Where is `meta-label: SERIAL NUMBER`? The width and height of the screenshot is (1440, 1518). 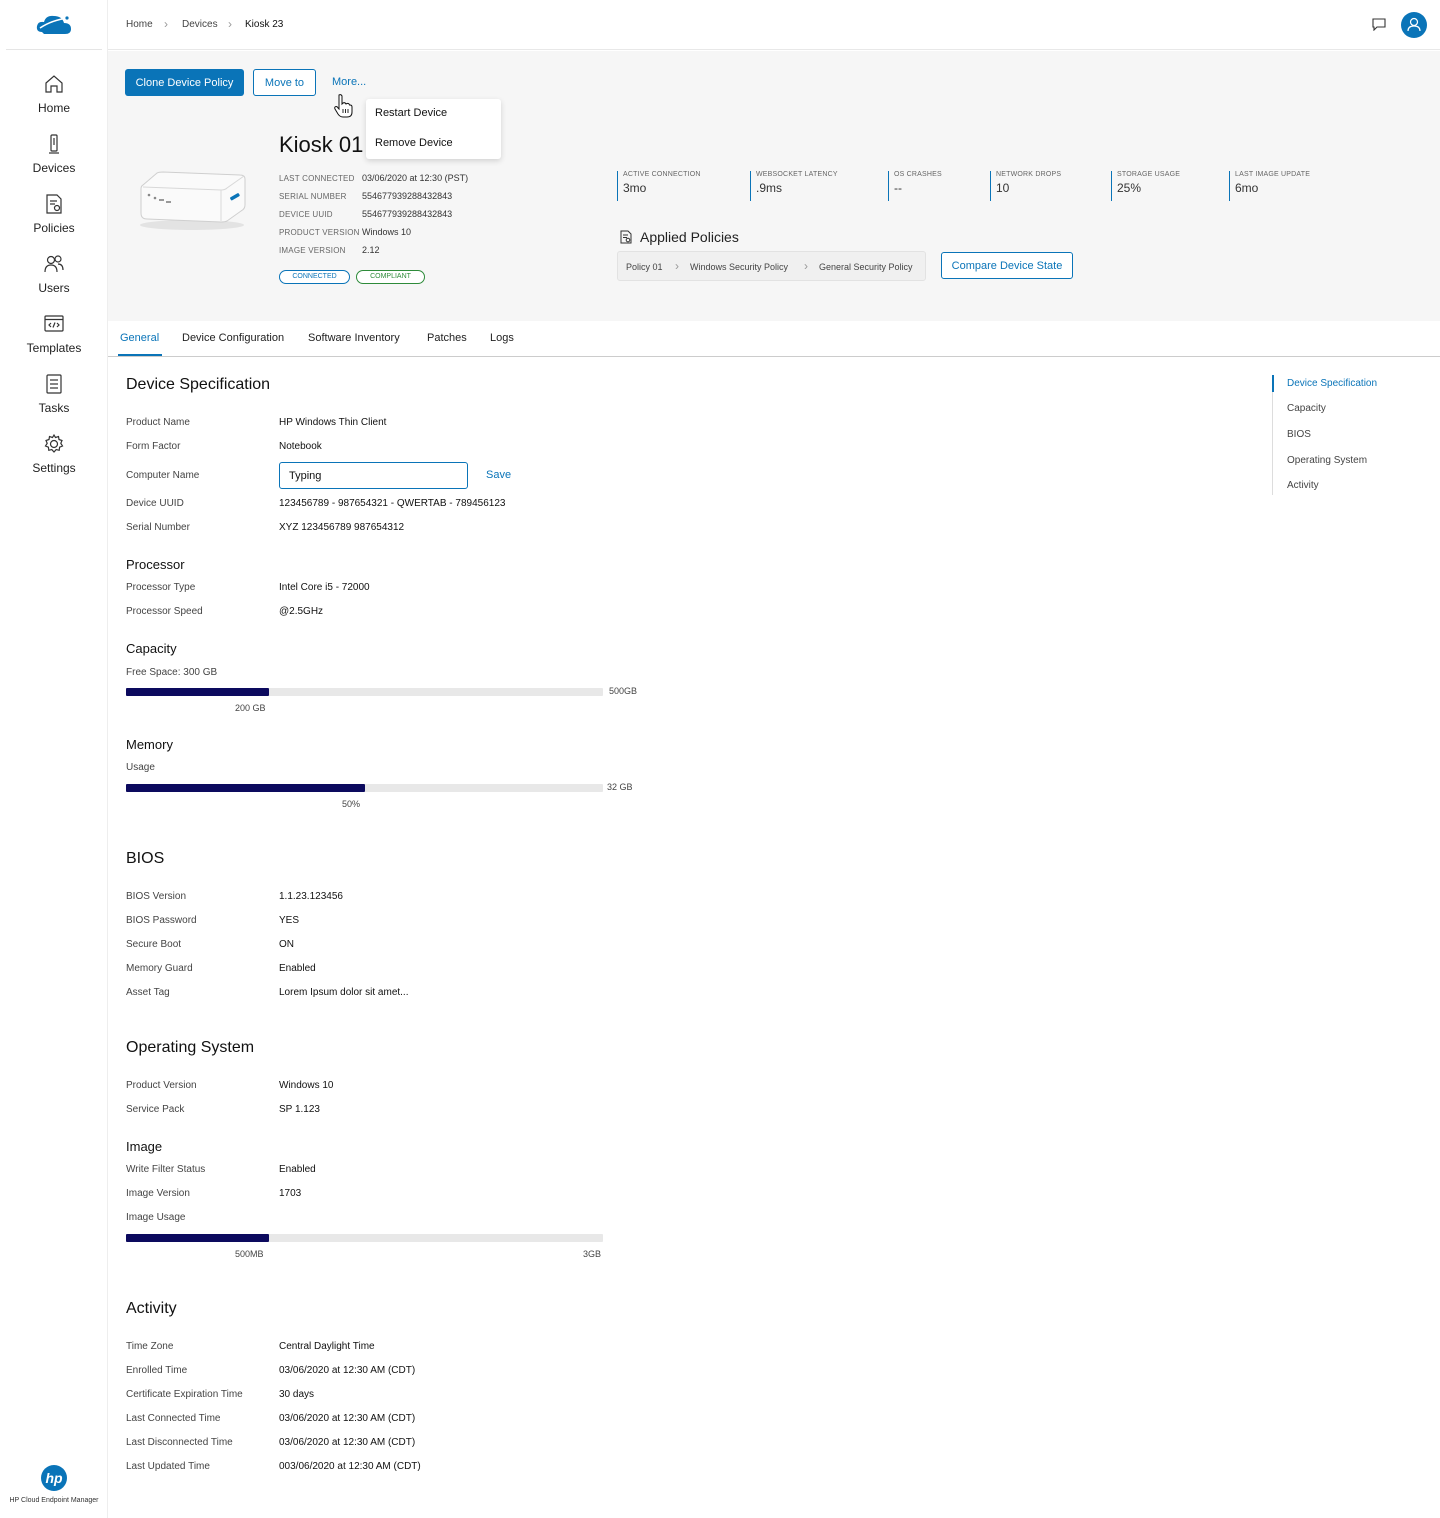
meta-label: SERIAL NUMBER is located at coordinates (313, 196).